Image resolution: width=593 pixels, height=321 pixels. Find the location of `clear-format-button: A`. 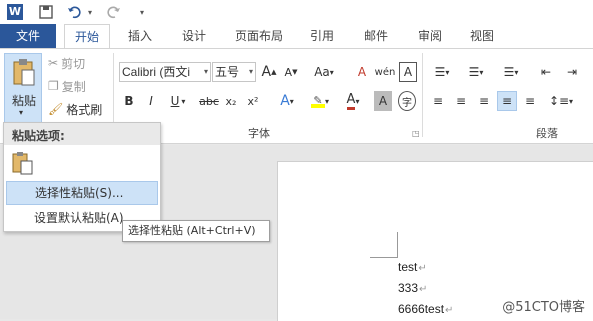

clear-format-button: A is located at coordinates (362, 72).